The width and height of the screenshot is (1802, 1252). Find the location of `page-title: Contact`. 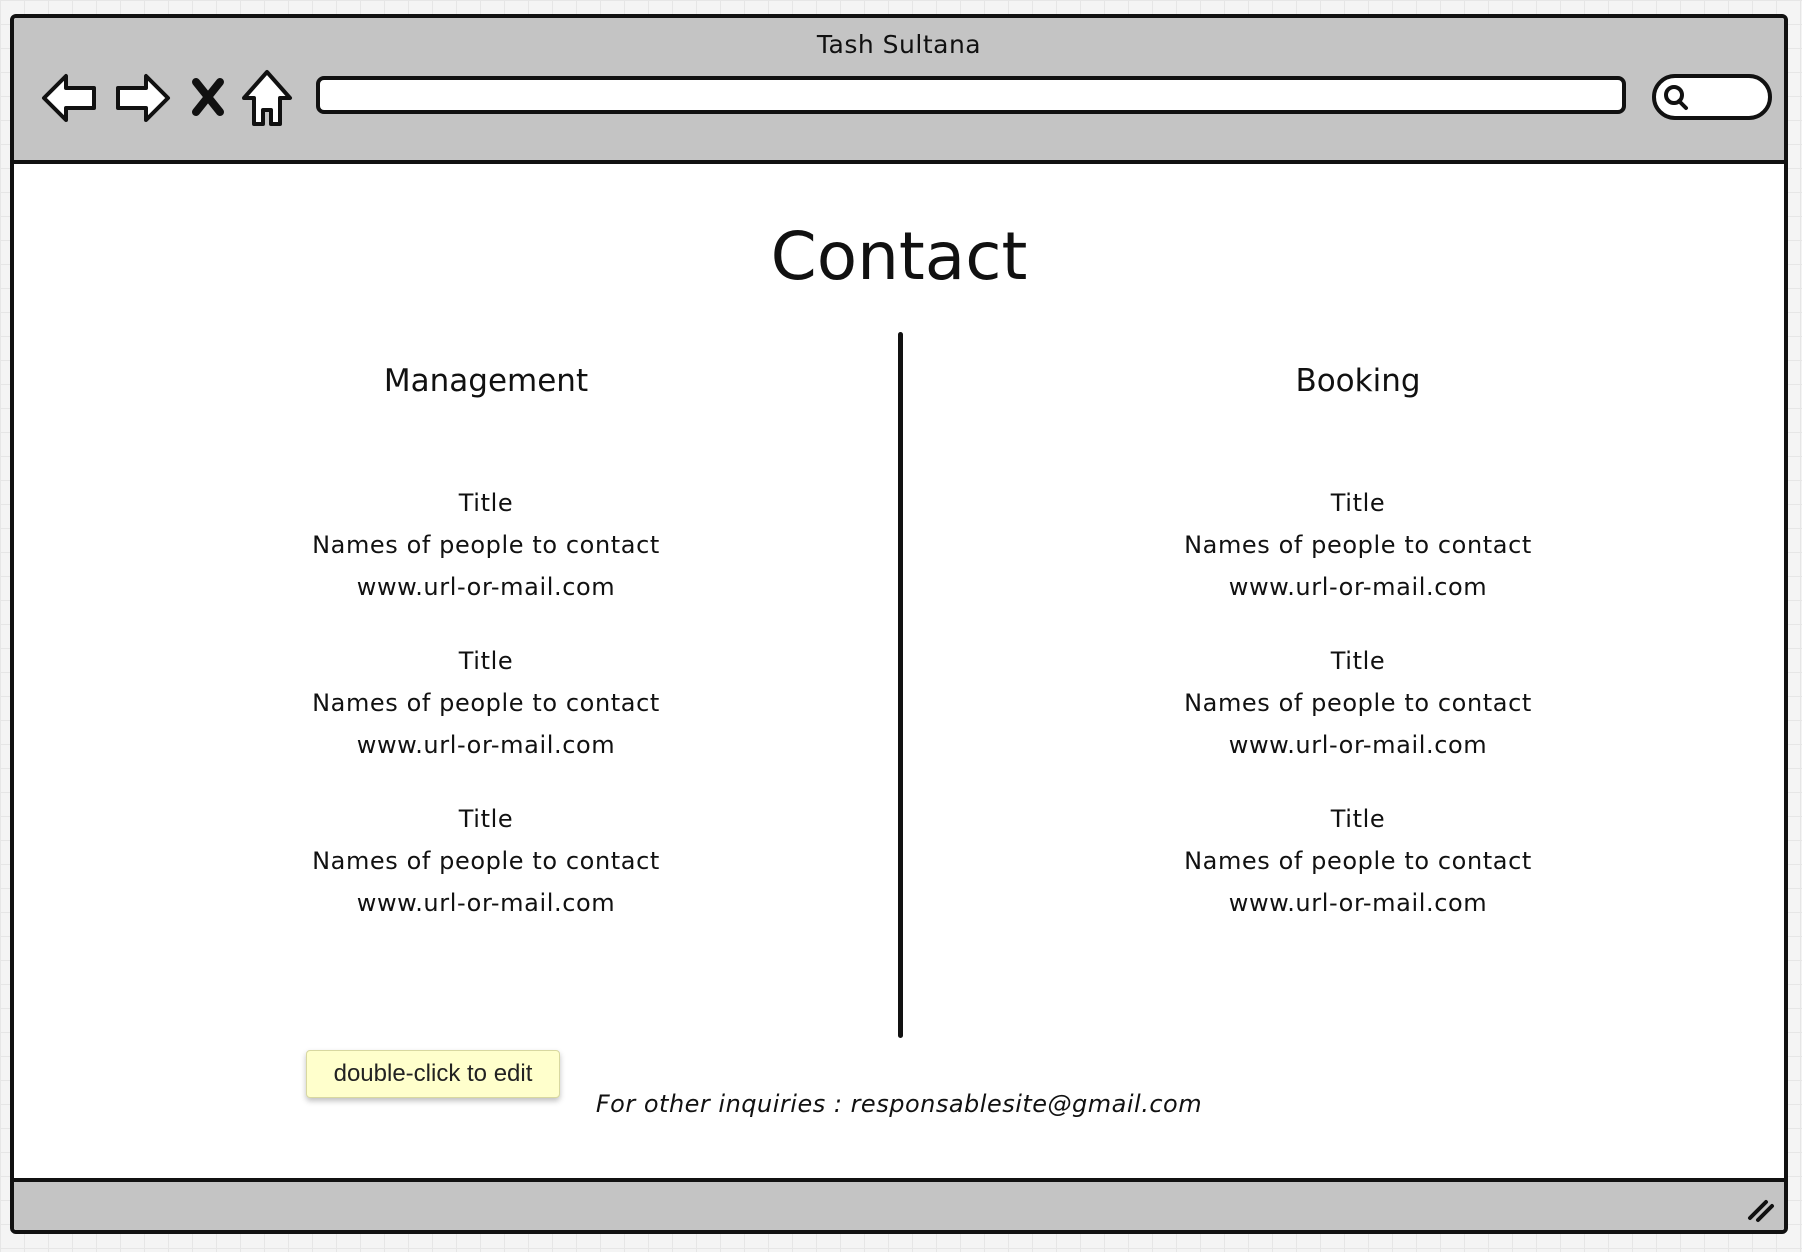

page-title: Contact is located at coordinates (899, 256).